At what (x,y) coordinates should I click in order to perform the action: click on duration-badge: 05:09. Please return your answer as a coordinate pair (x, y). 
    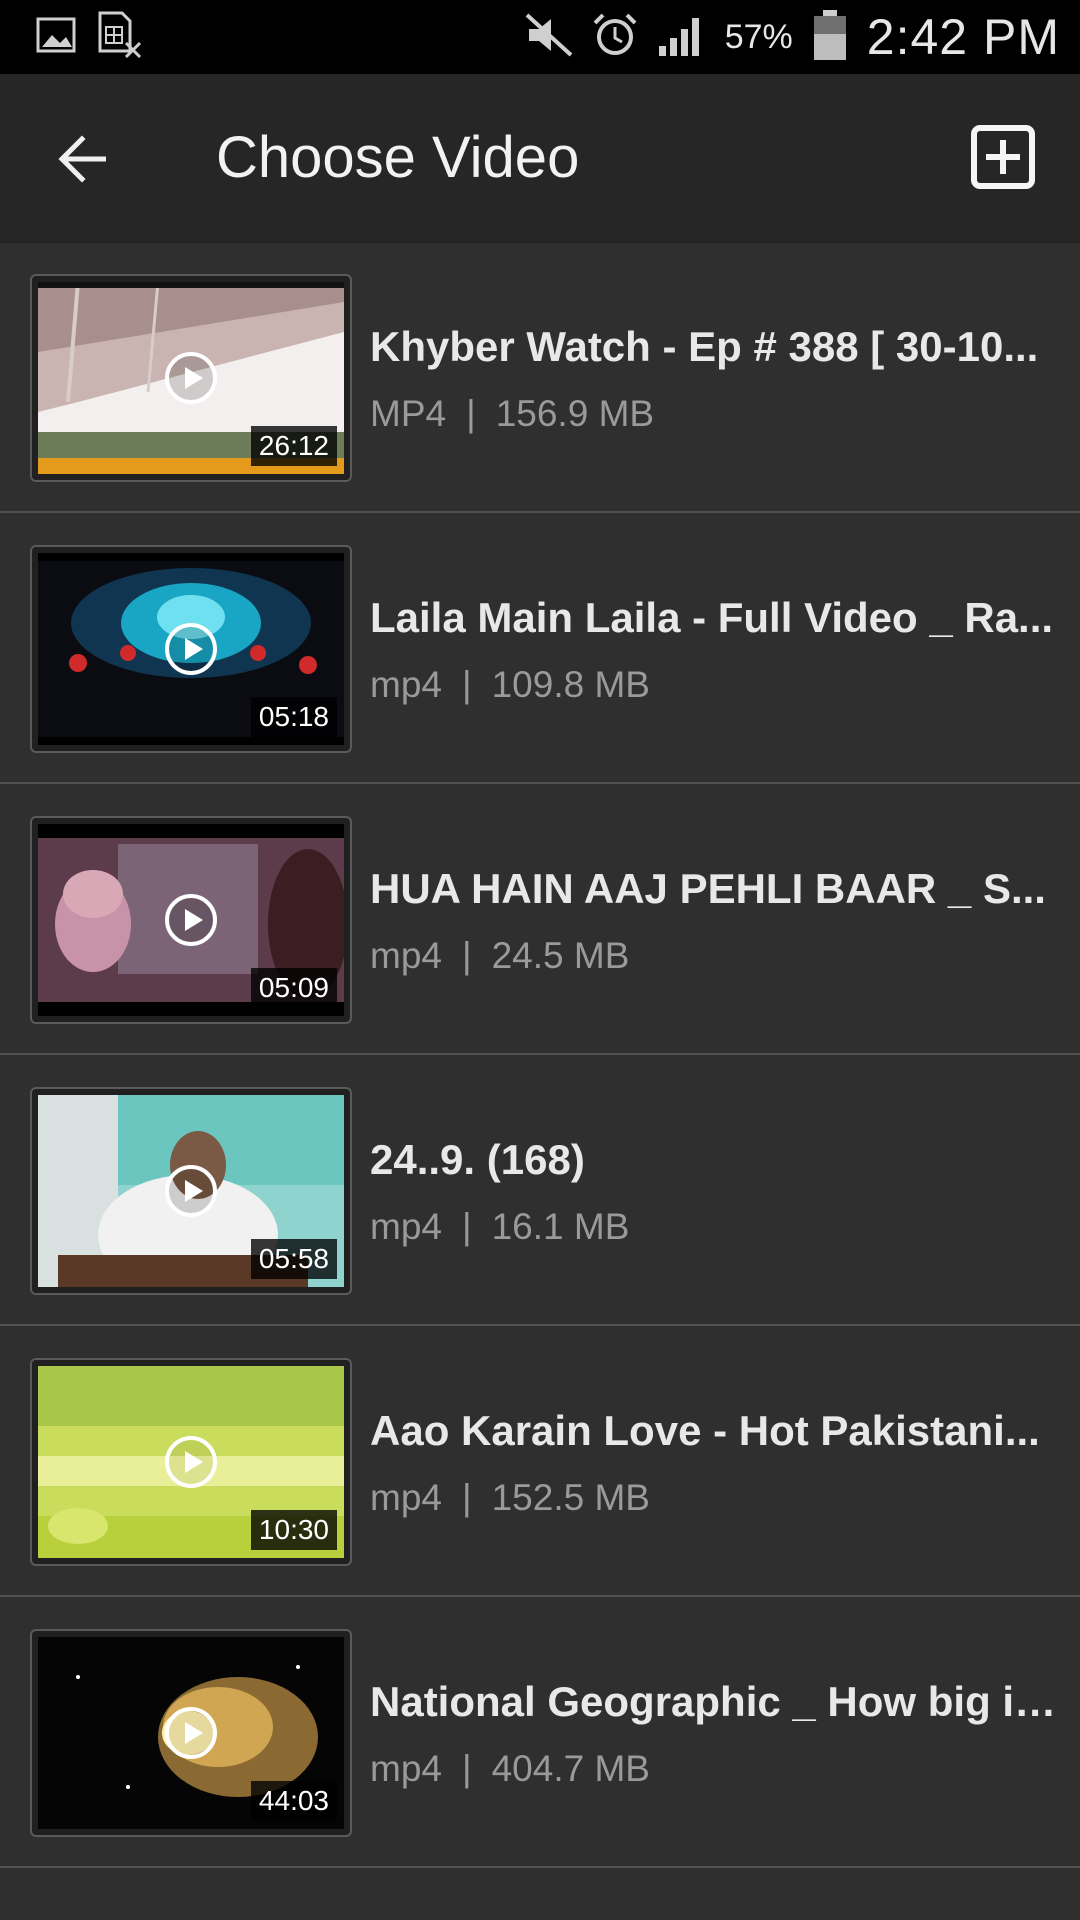
    Looking at the image, I should click on (293, 988).